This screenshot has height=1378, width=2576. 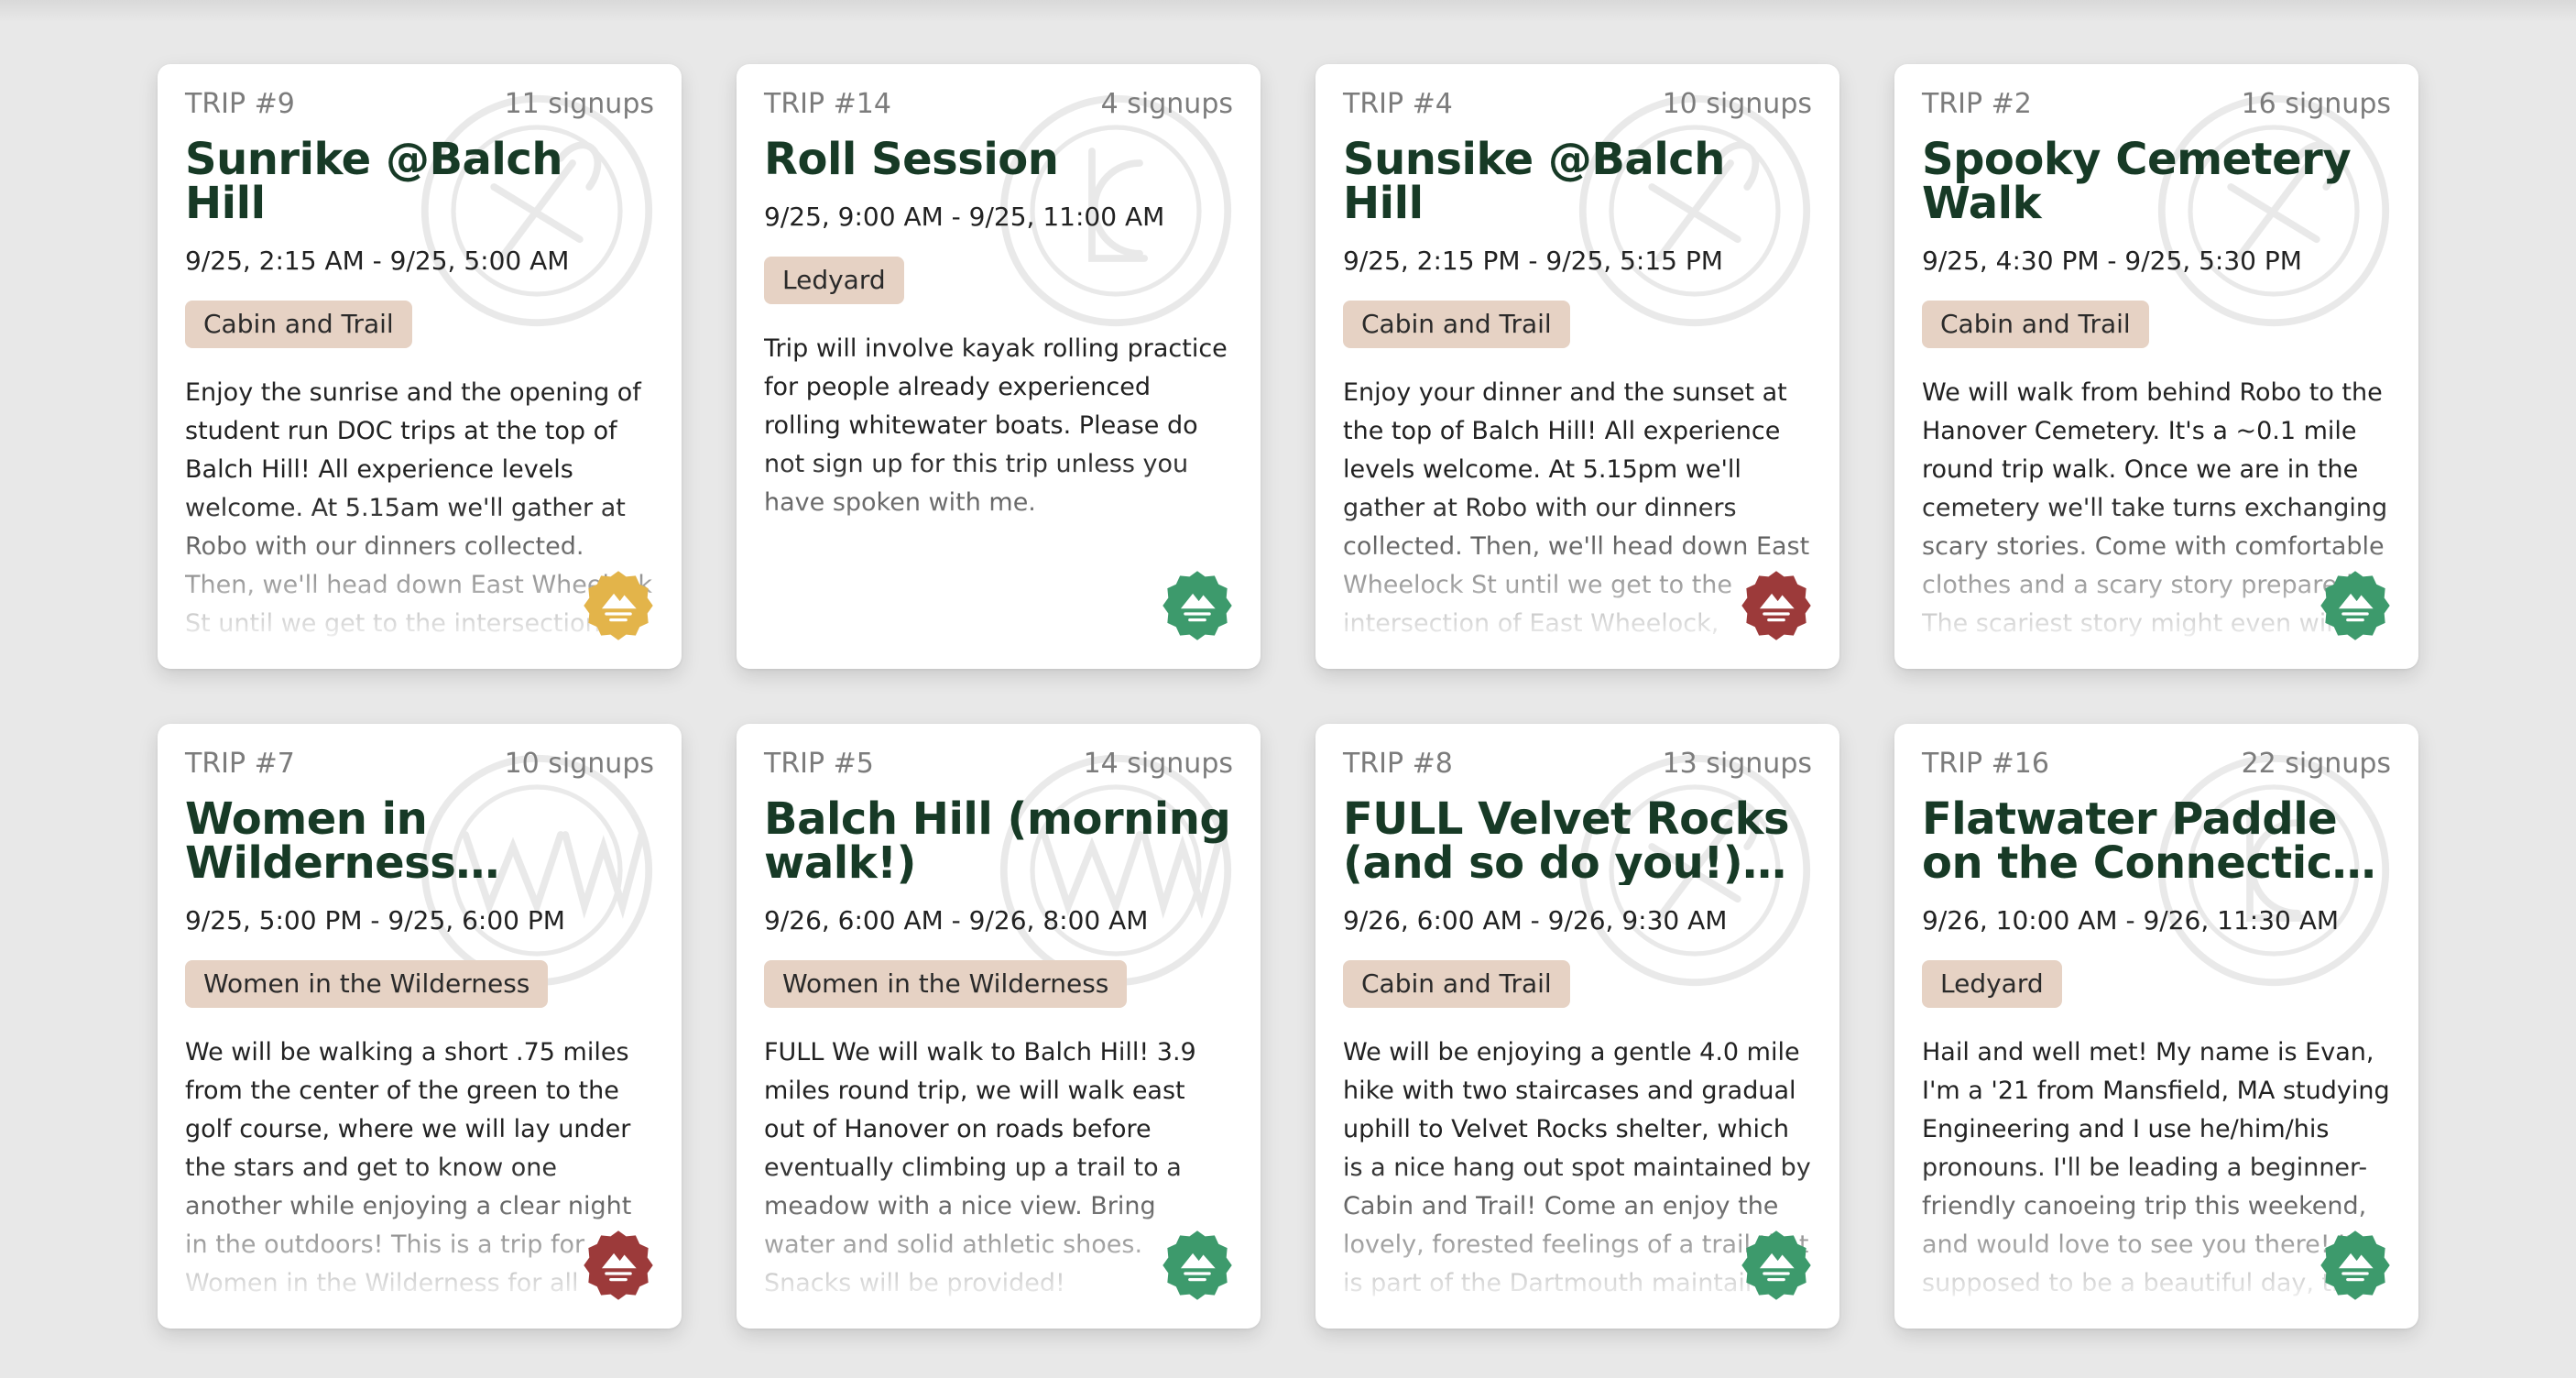 I want to click on signup-count: 4 signups, so click(x=1166, y=104).